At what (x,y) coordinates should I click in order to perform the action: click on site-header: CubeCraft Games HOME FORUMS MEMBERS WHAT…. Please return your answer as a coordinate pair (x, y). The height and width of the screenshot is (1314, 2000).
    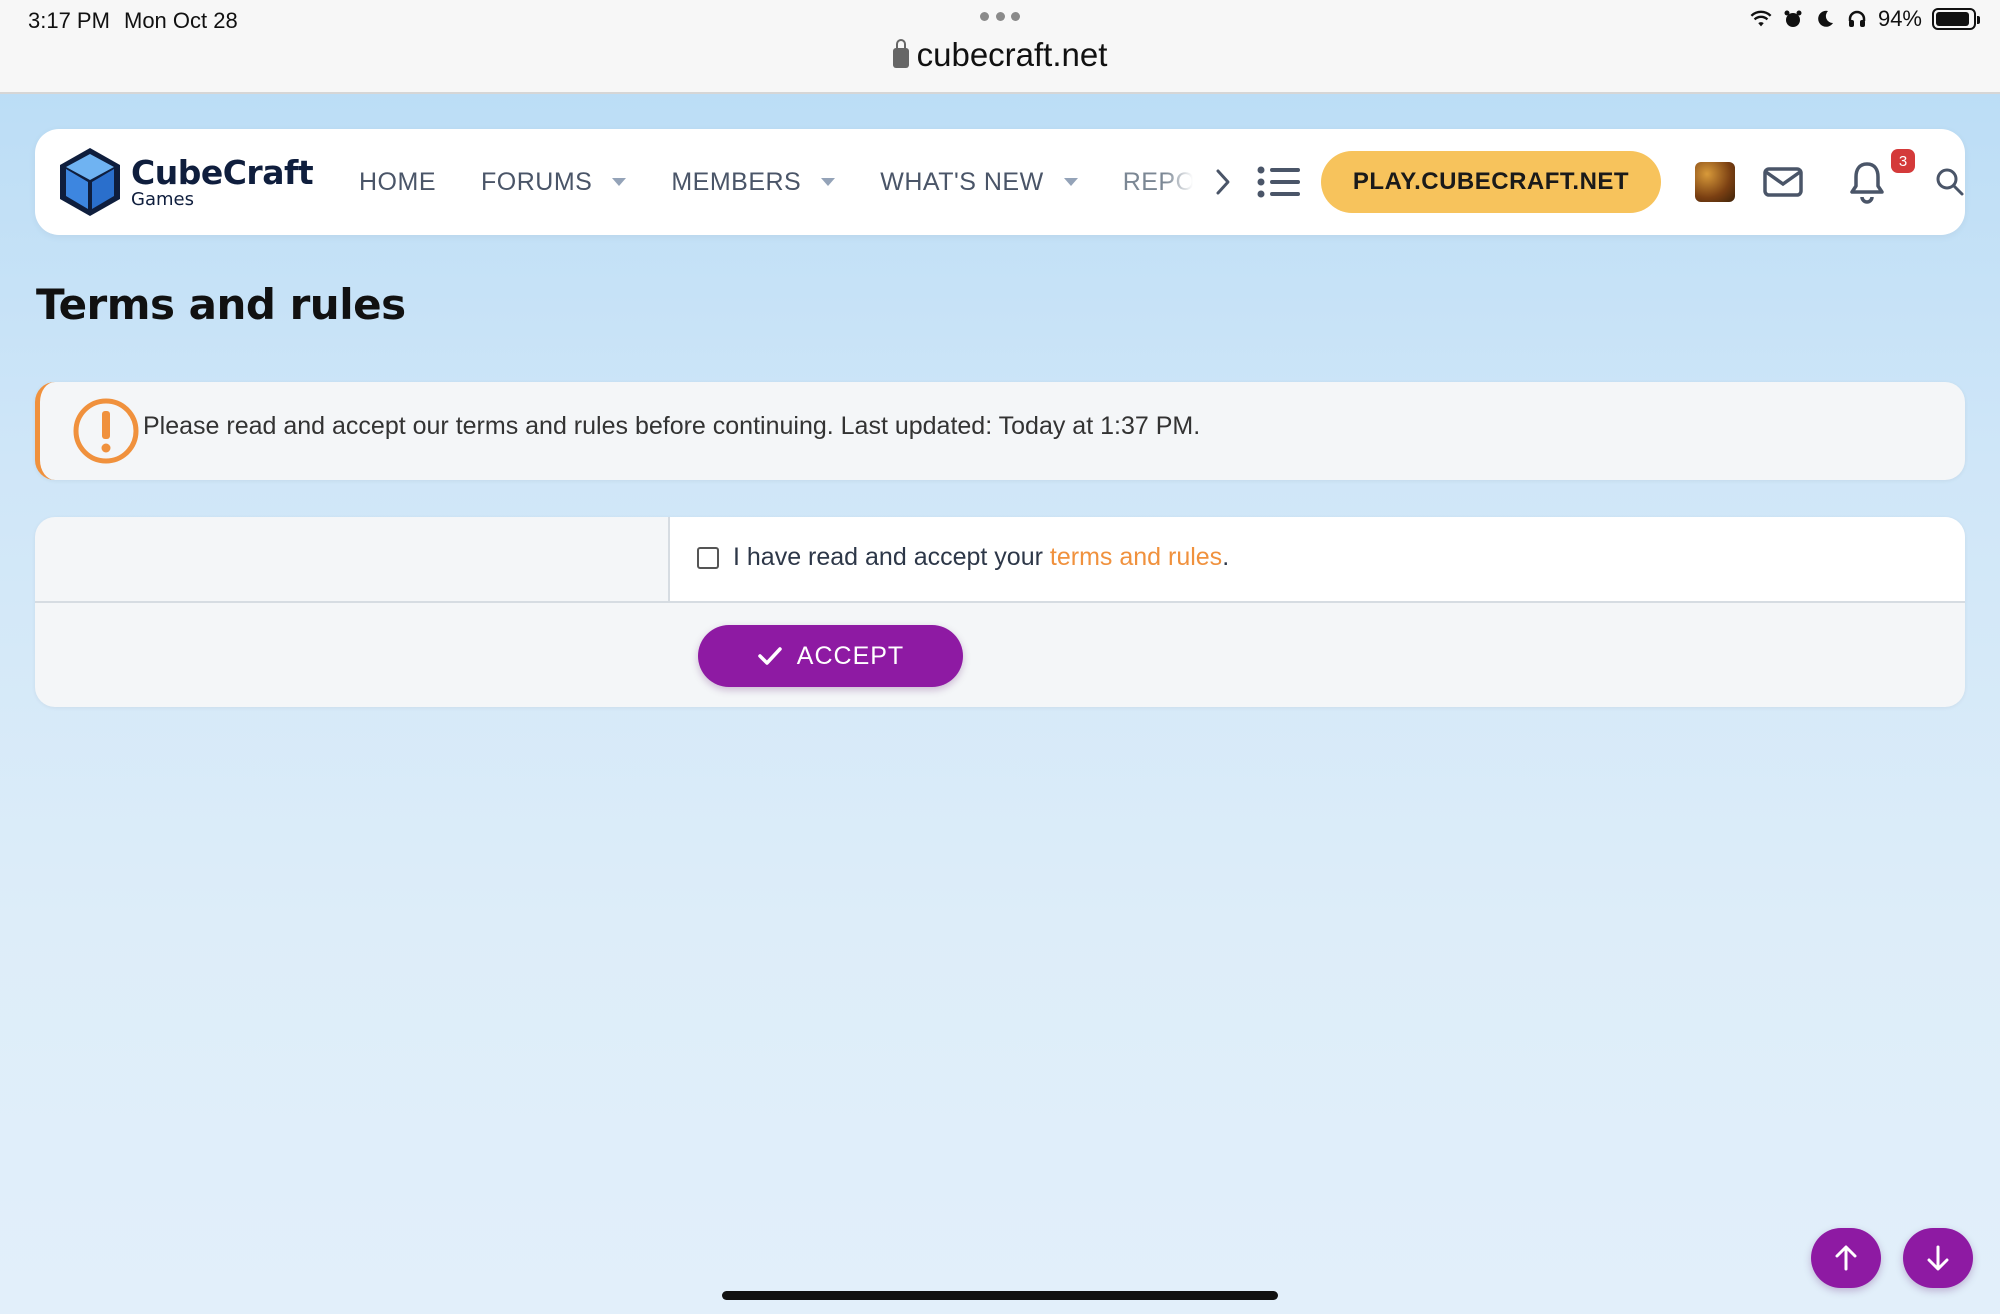
    Looking at the image, I should click on (1000, 182).